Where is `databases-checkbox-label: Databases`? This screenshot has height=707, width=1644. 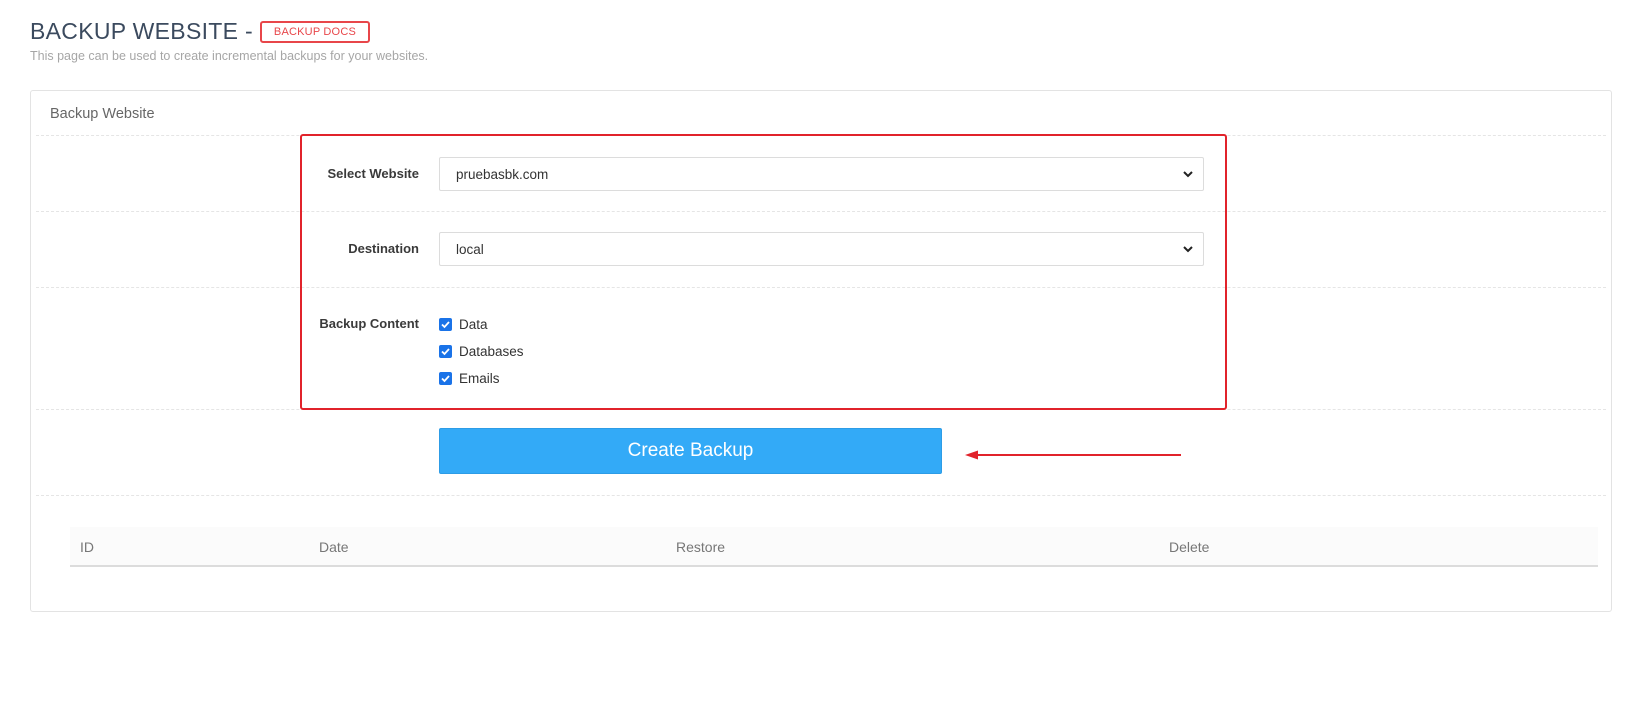
databases-checkbox-label: Databases is located at coordinates (491, 351).